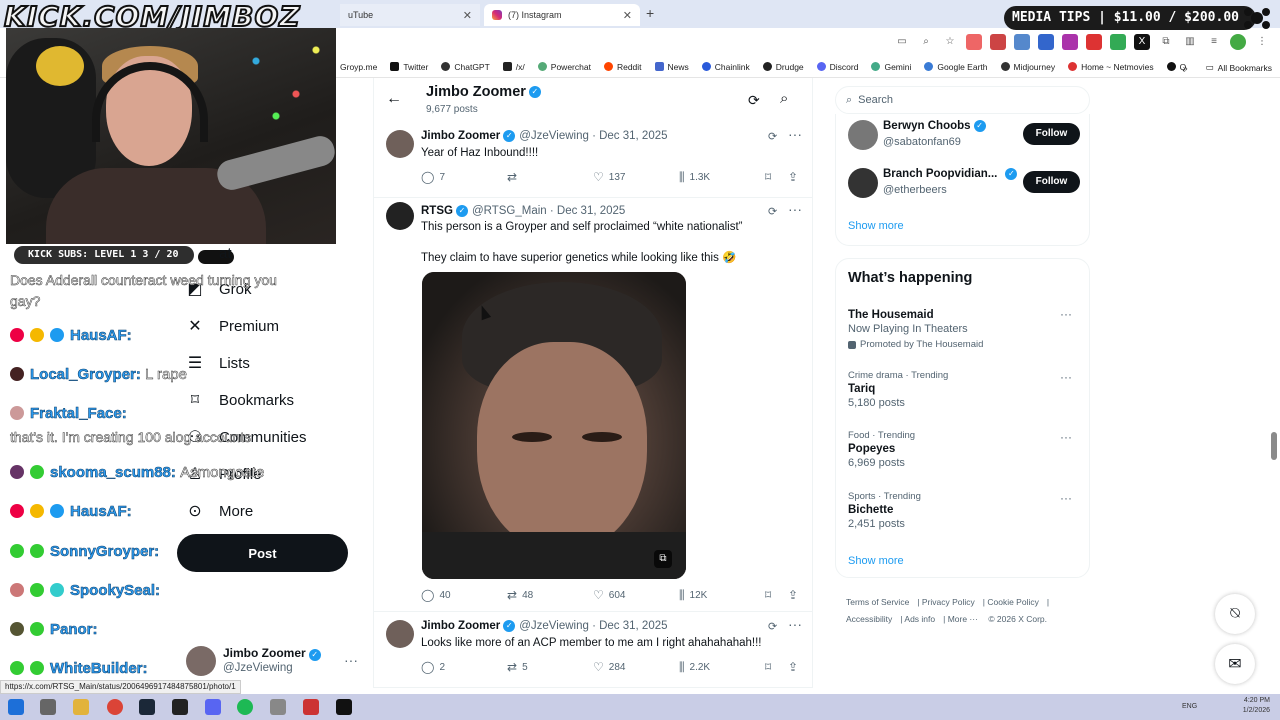  I want to click on star-icon: ☆, so click(950, 42).